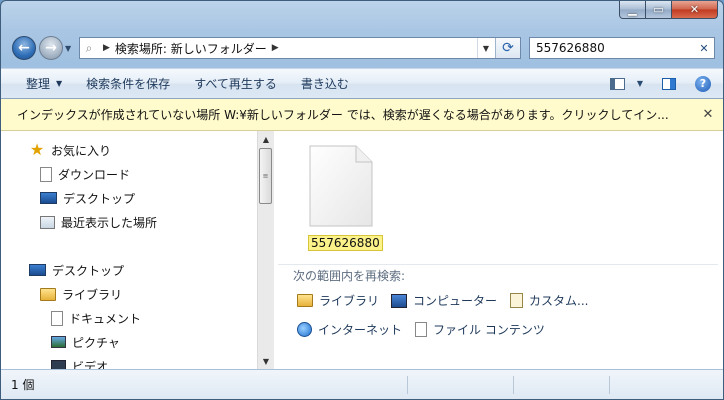  What do you see at coordinates (191, 48) in the screenshot?
I see `breadcrumb-search-location: 検索場所: 新しいフォルダー` at bounding box center [191, 48].